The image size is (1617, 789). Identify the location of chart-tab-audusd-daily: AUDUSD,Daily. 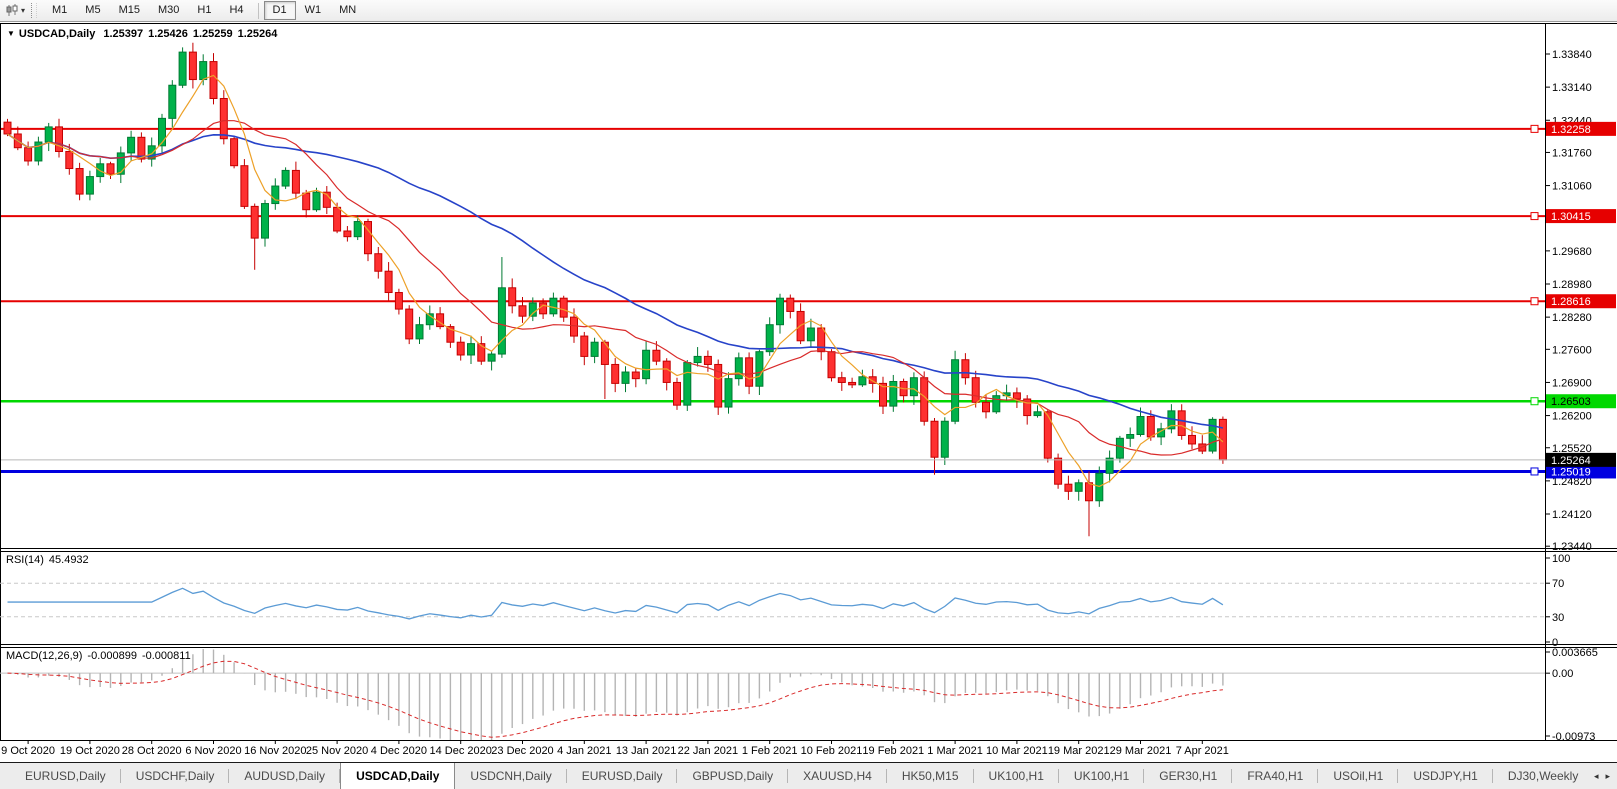
(284, 776).